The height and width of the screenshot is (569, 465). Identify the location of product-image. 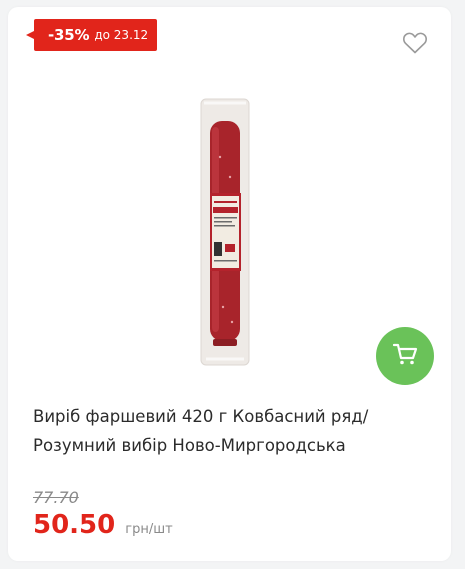
(238, 233).